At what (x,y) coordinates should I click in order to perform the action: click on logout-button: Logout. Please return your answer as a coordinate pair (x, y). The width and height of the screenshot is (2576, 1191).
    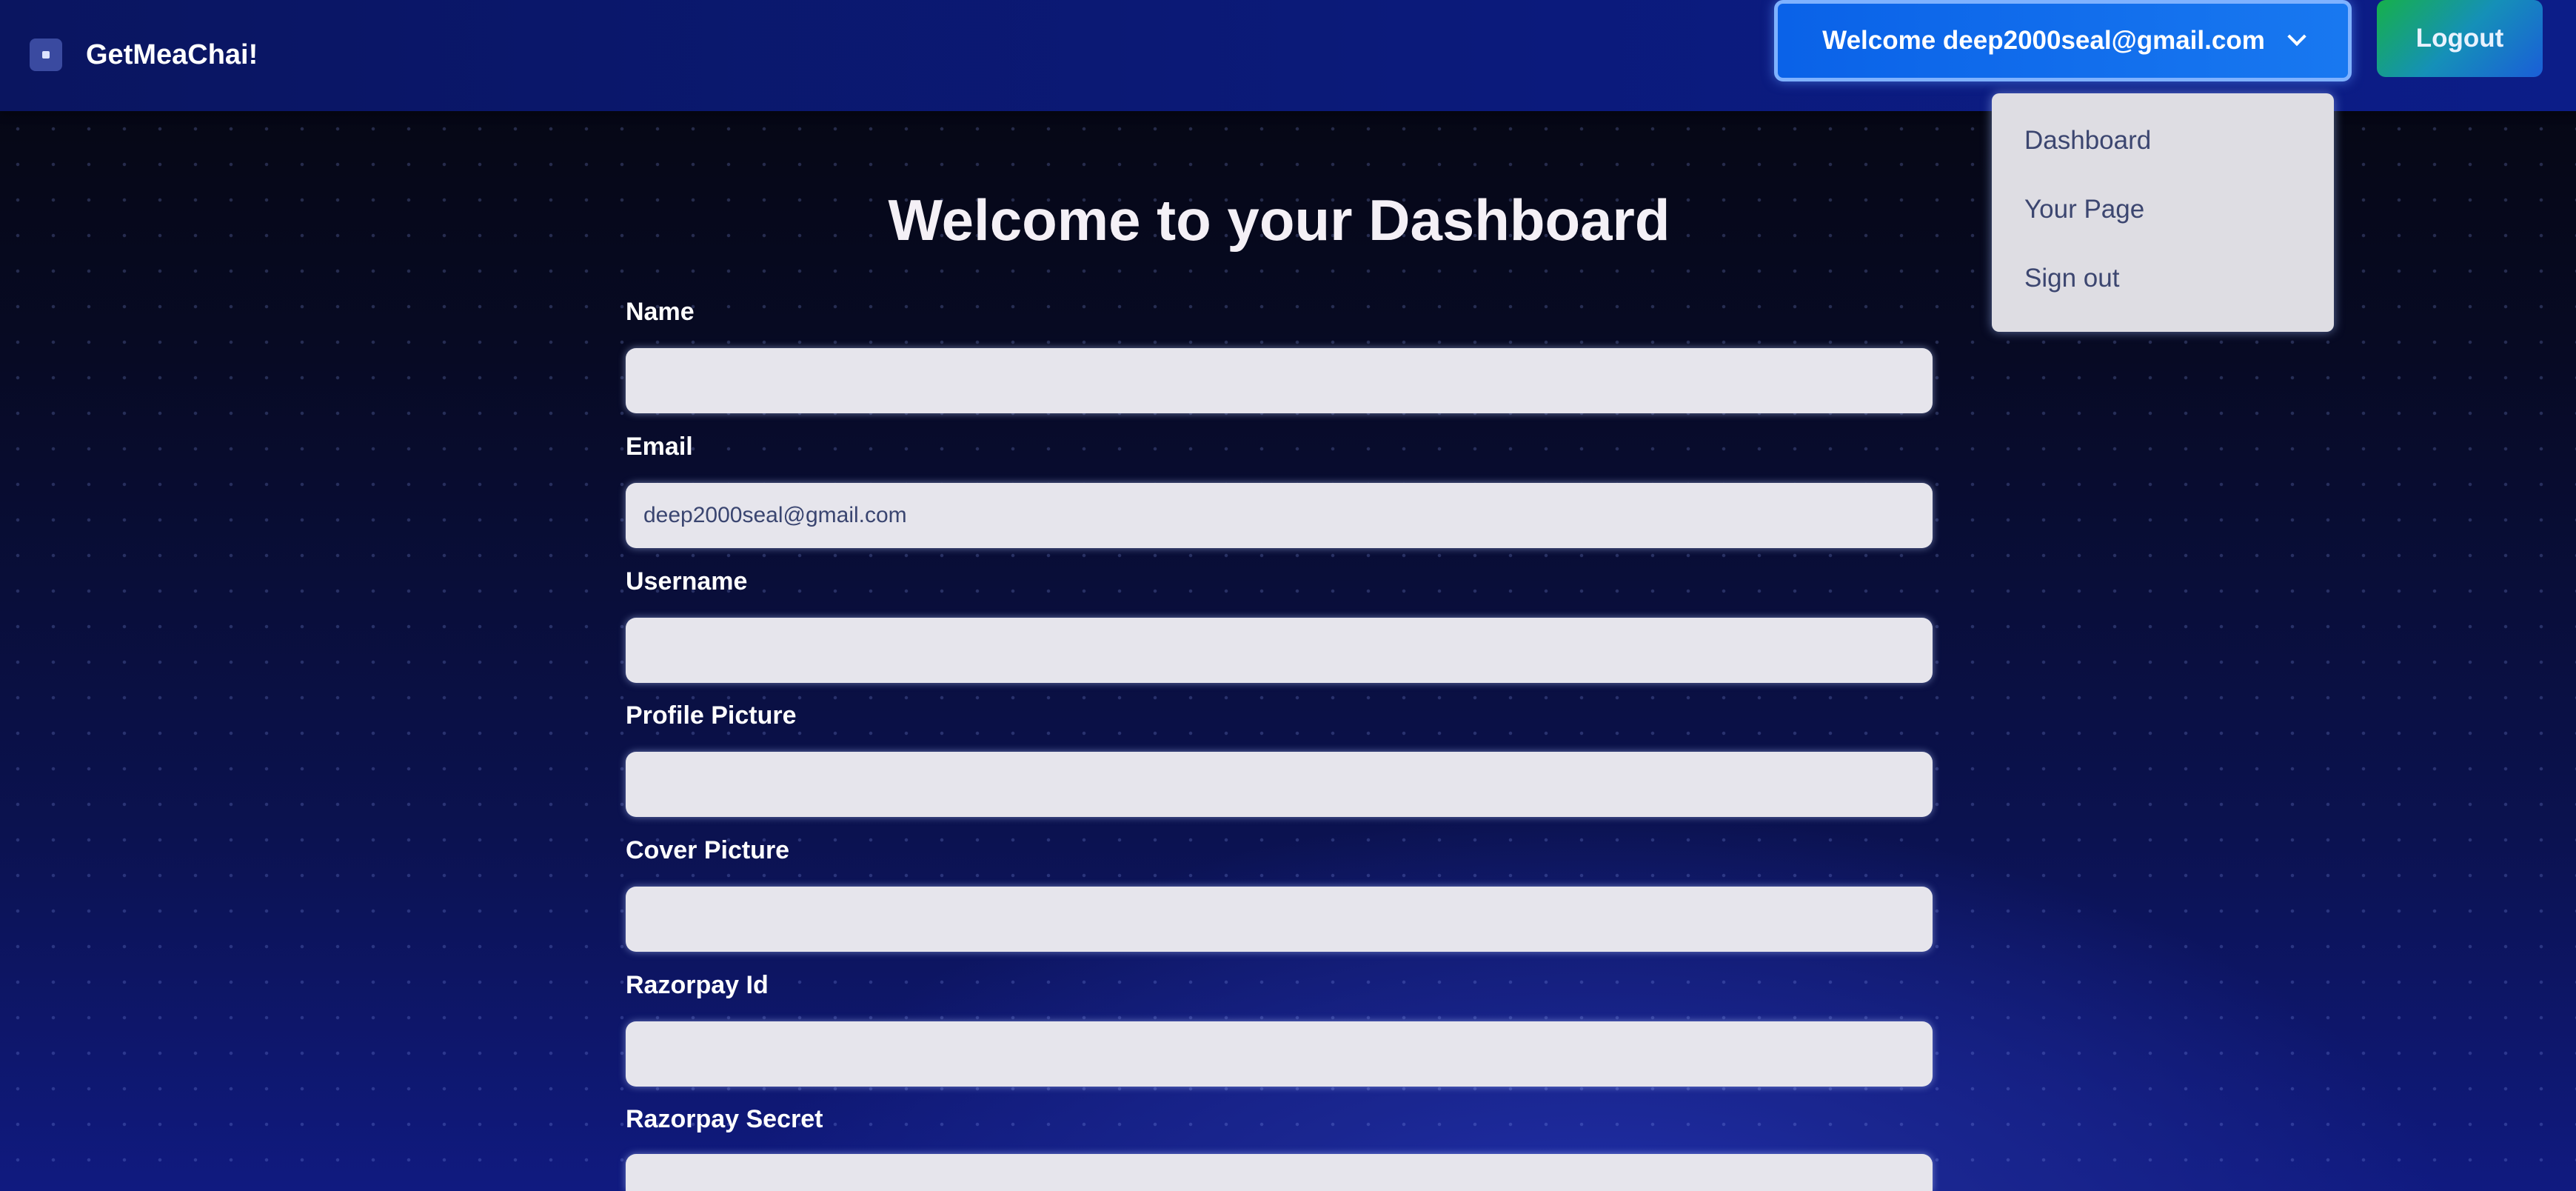
    Looking at the image, I should click on (2460, 38).